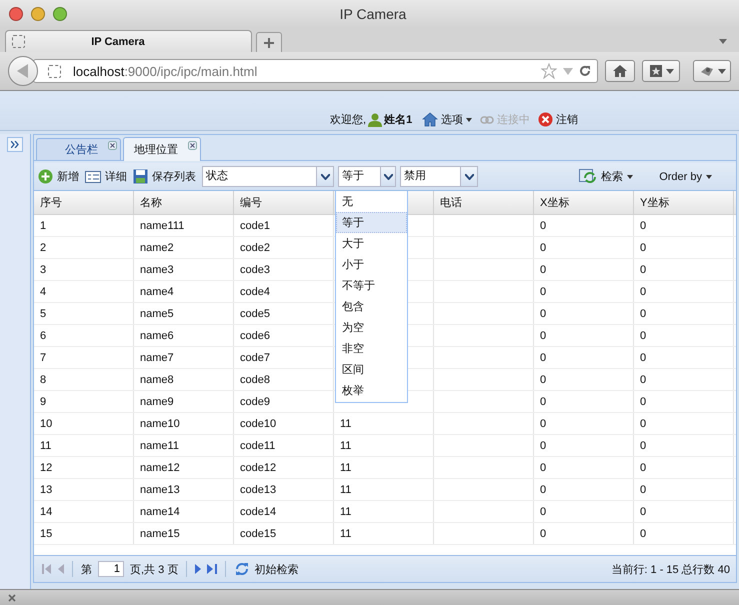 The height and width of the screenshot is (605, 739). I want to click on column-header: 序号, so click(51, 202).